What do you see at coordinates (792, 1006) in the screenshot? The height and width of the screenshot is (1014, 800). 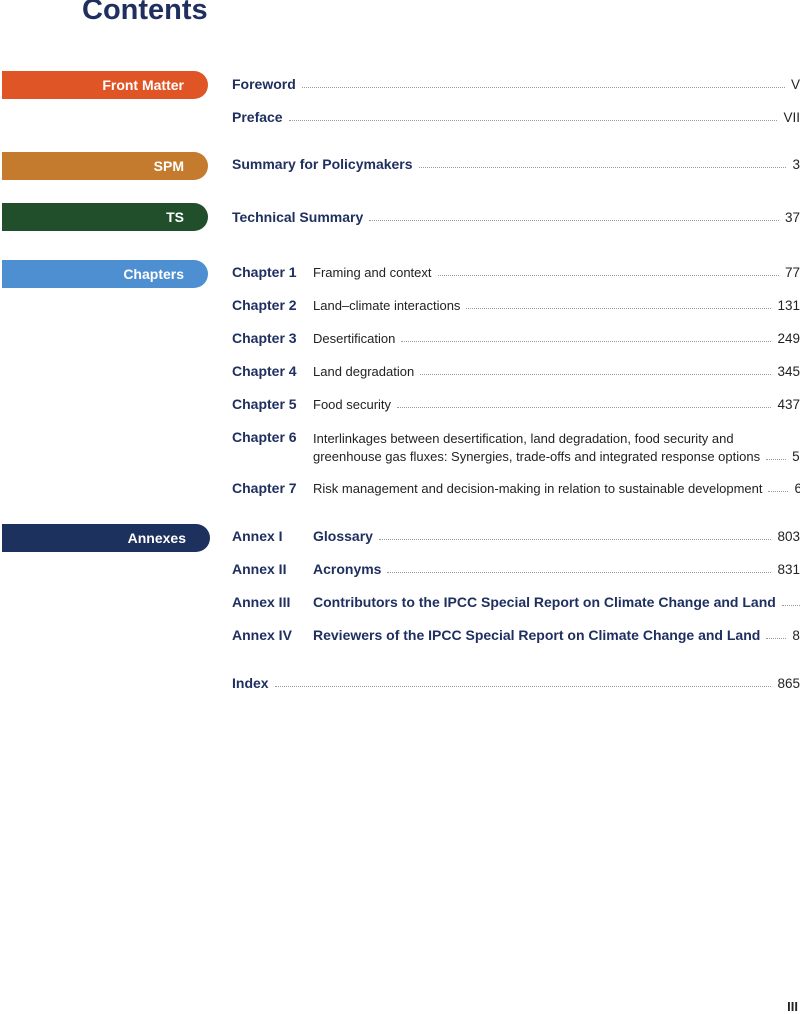 I see `footer-page-number: III` at bounding box center [792, 1006].